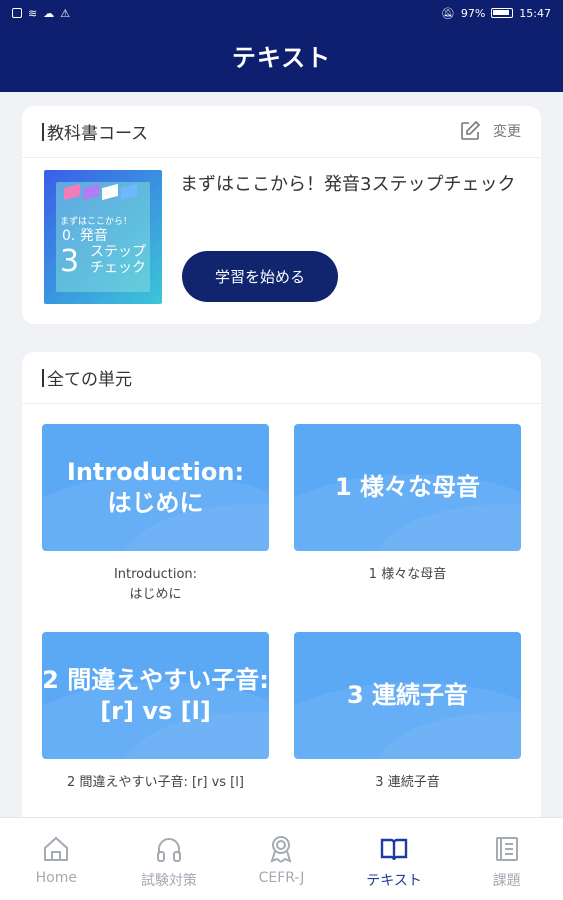 The height and width of the screenshot is (900, 563). I want to click on unit-caption: Introduction: はじめに, so click(155, 584).